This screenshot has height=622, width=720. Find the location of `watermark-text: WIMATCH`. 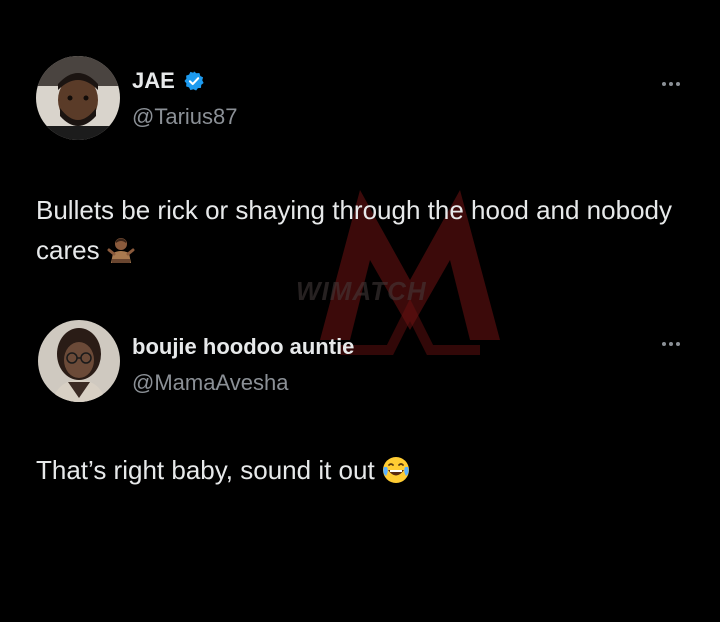

watermark-text: WIMATCH is located at coordinates (361, 291).